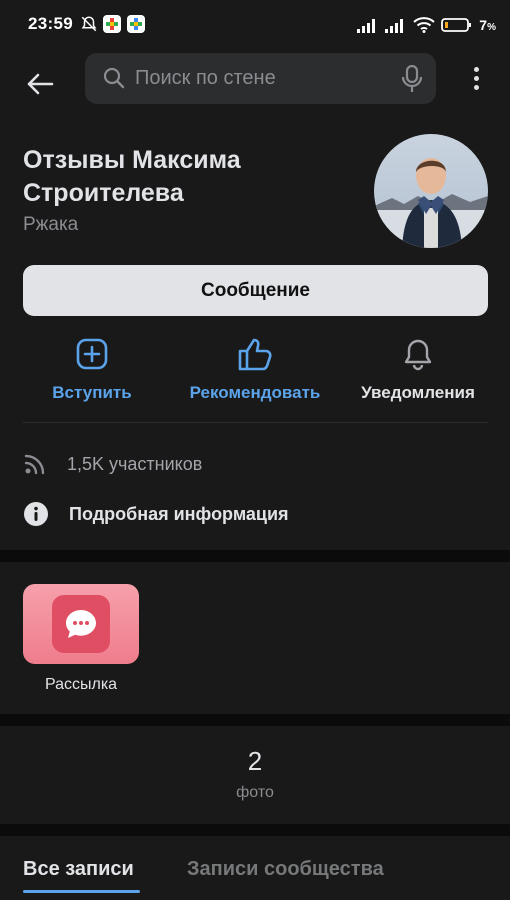 The width and height of the screenshot is (510, 900). I want to click on status-right: 7%, so click(426, 25).